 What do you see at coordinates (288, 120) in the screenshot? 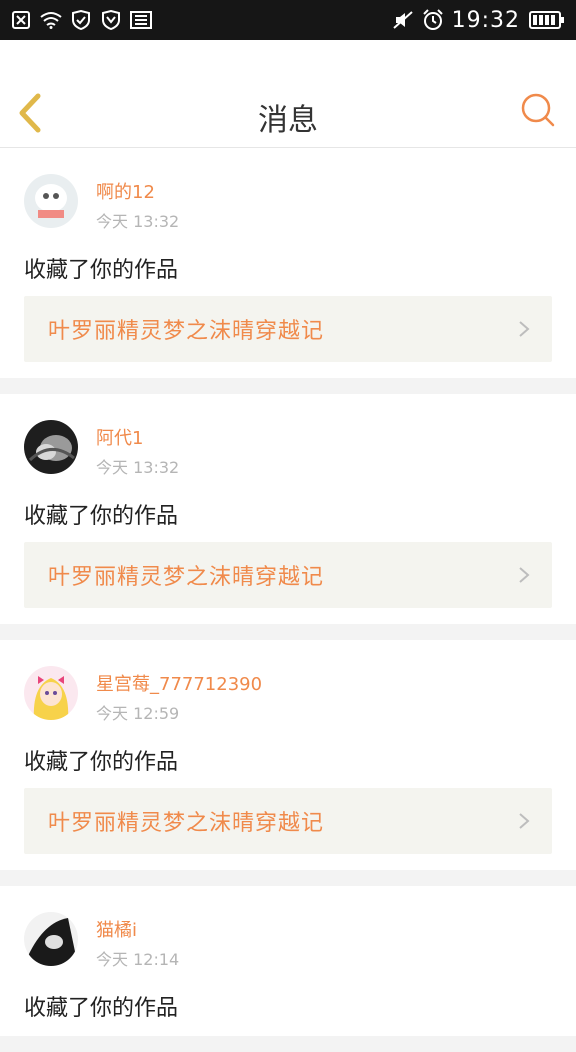
I see `page-title: 消息` at bounding box center [288, 120].